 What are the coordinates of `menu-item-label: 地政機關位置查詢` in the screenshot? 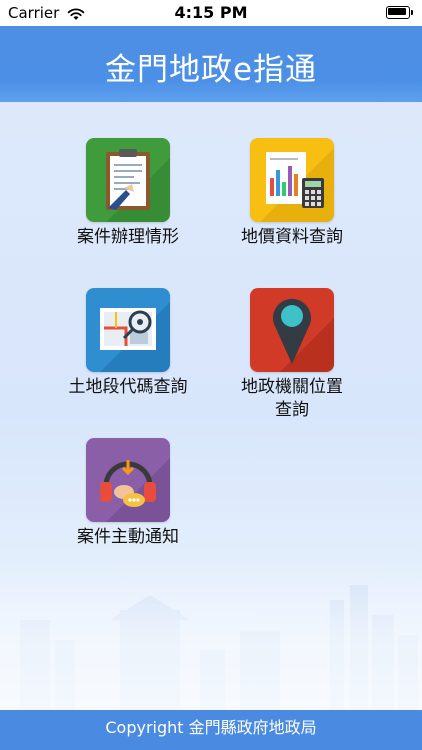 It's located at (292, 398).